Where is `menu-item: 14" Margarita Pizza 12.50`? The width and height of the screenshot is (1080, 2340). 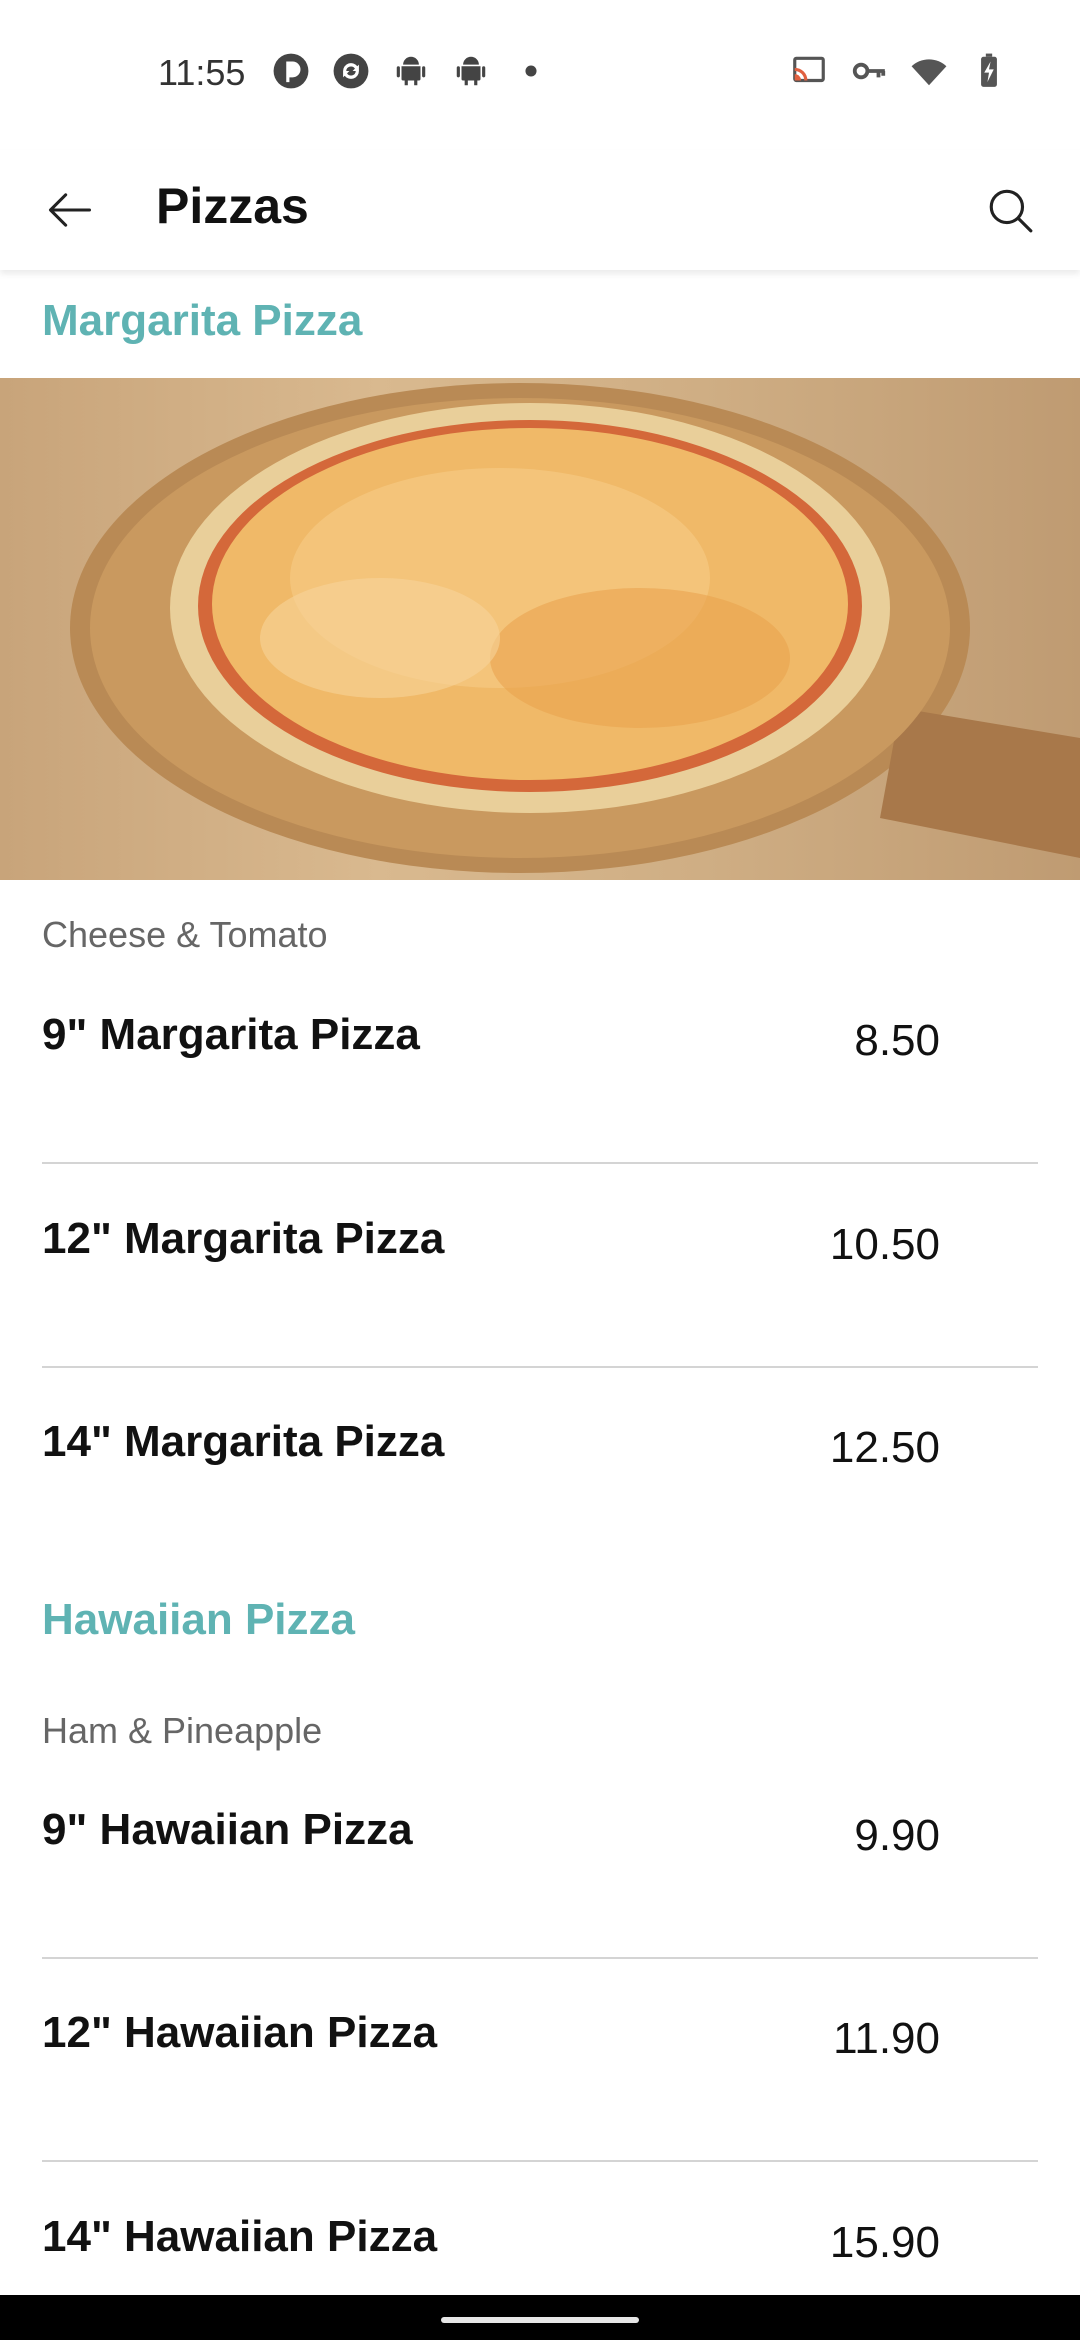
menu-item: 14" Margarita Pizza 12.50 is located at coordinates (540, 1469).